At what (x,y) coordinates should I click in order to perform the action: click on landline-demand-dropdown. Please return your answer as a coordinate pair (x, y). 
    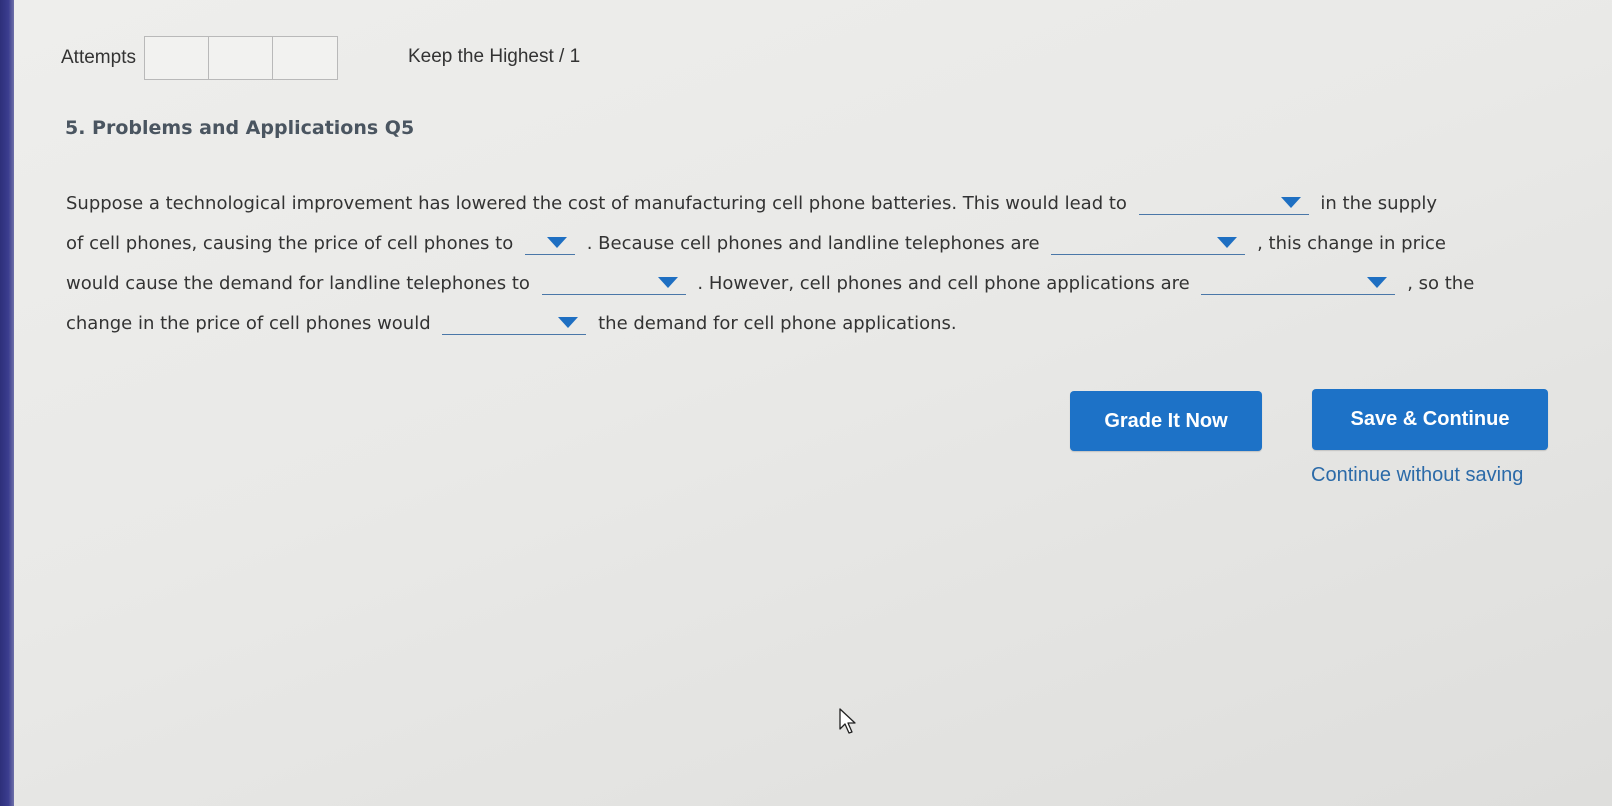
    Looking at the image, I should click on (613, 281).